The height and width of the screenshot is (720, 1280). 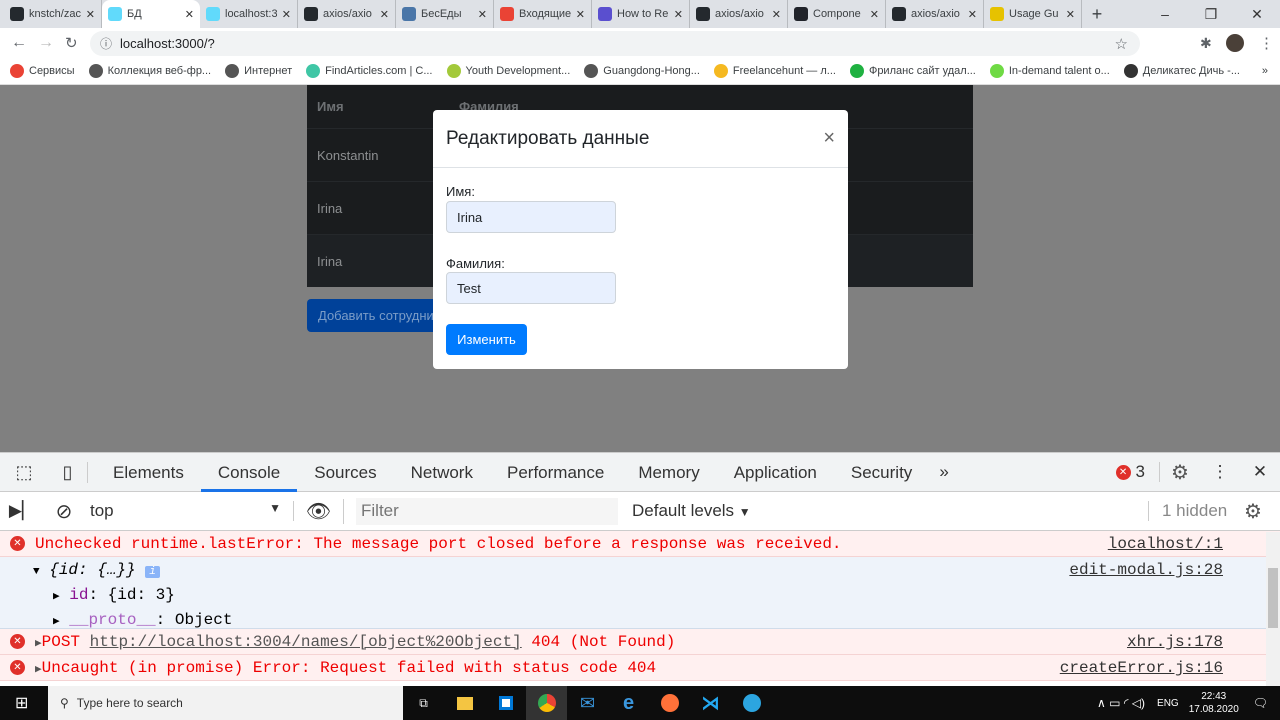 I want to click on live-expression-eye-icon: 👁, so click(x=319, y=511).